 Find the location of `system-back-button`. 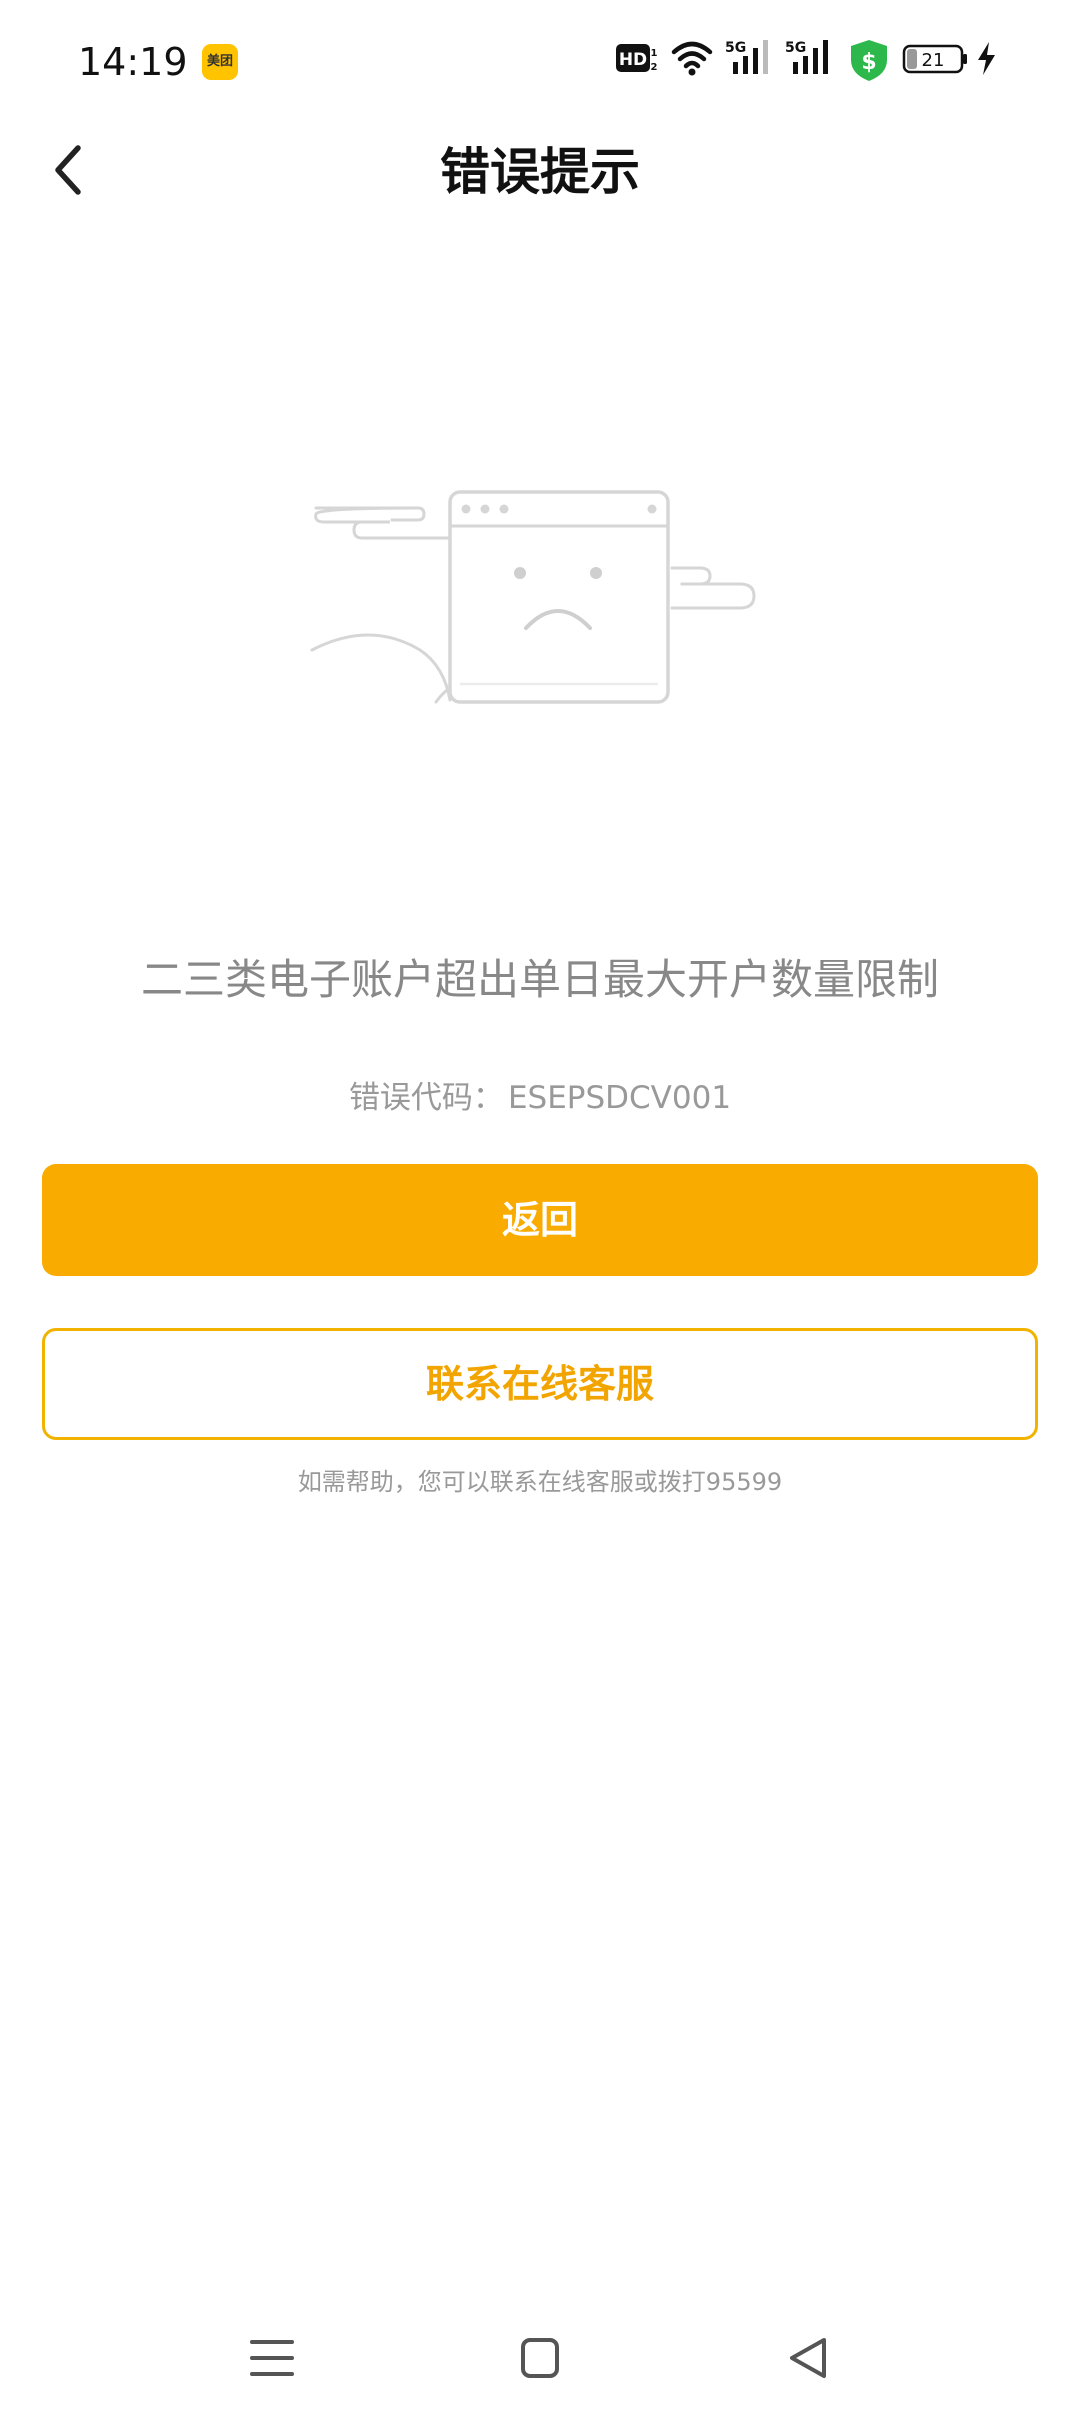

system-back-button is located at coordinates (808, 2358).